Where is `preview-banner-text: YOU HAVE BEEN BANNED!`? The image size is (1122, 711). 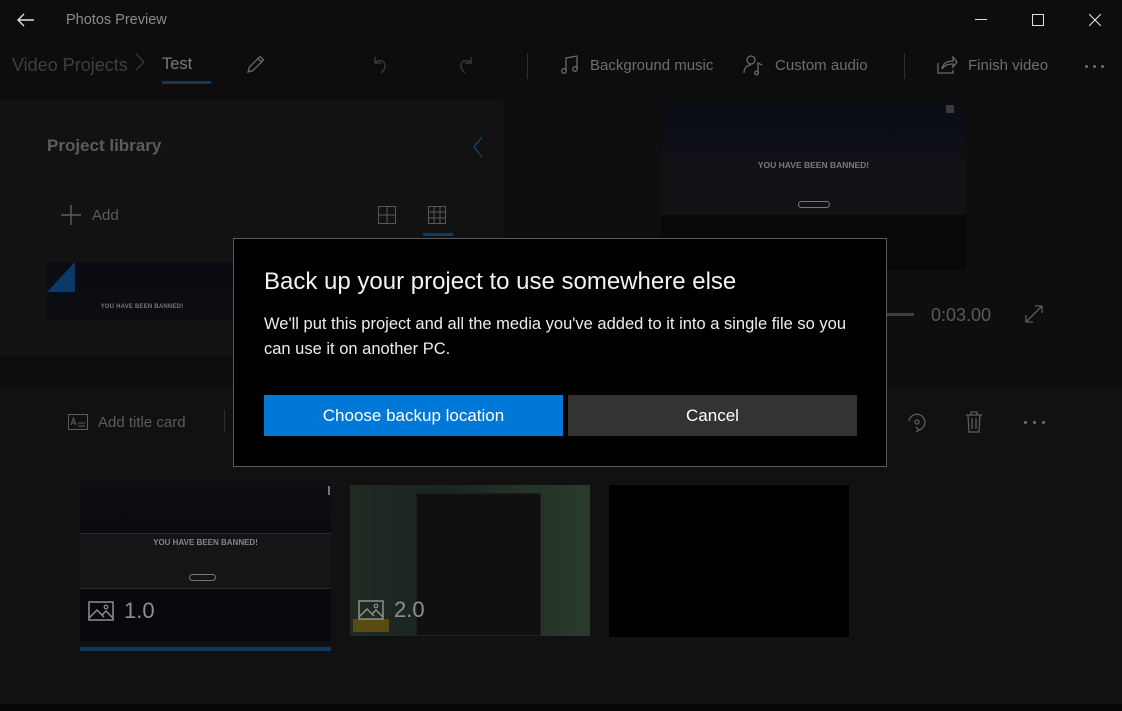
preview-banner-text: YOU HAVE BEEN BANNED! is located at coordinates (813, 165).